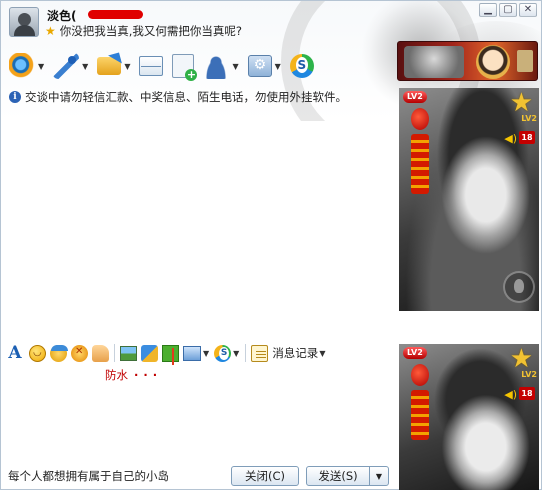 The width and height of the screenshot is (542, 490). I want to click on window-controls: ▁ ▢ ✕, so click(508, 10).